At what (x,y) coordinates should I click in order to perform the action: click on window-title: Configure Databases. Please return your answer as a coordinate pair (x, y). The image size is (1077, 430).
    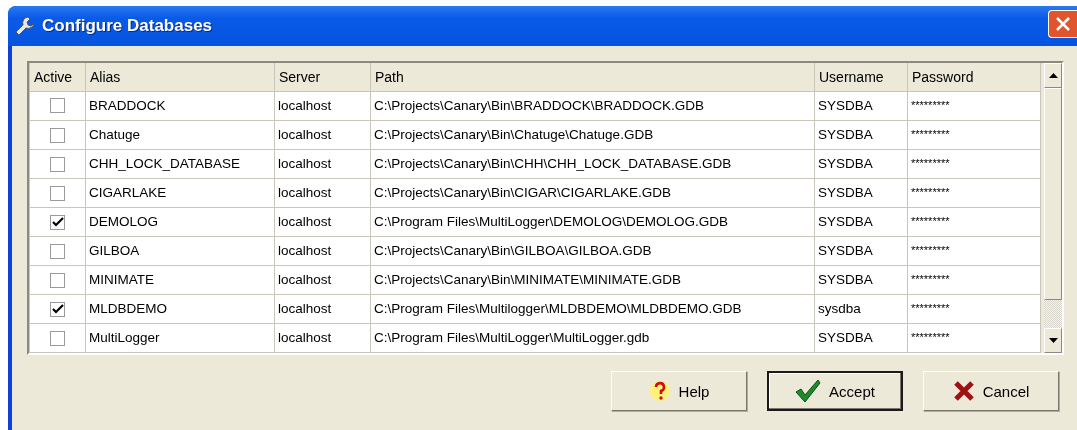
    Looking at the image, I should click on (128, 26).